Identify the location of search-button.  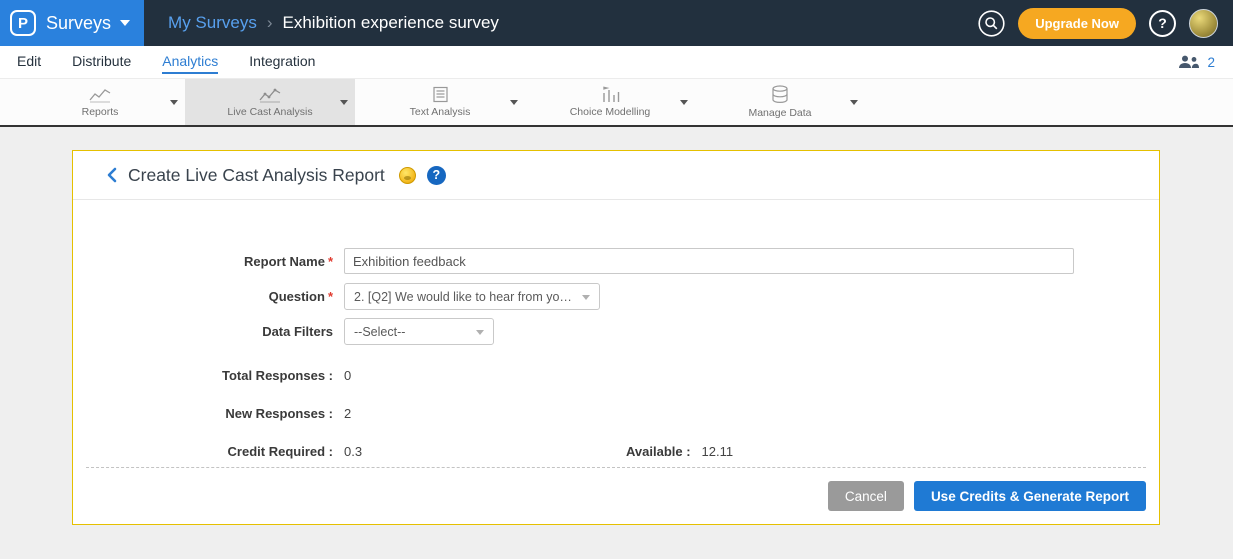
(991, 23).